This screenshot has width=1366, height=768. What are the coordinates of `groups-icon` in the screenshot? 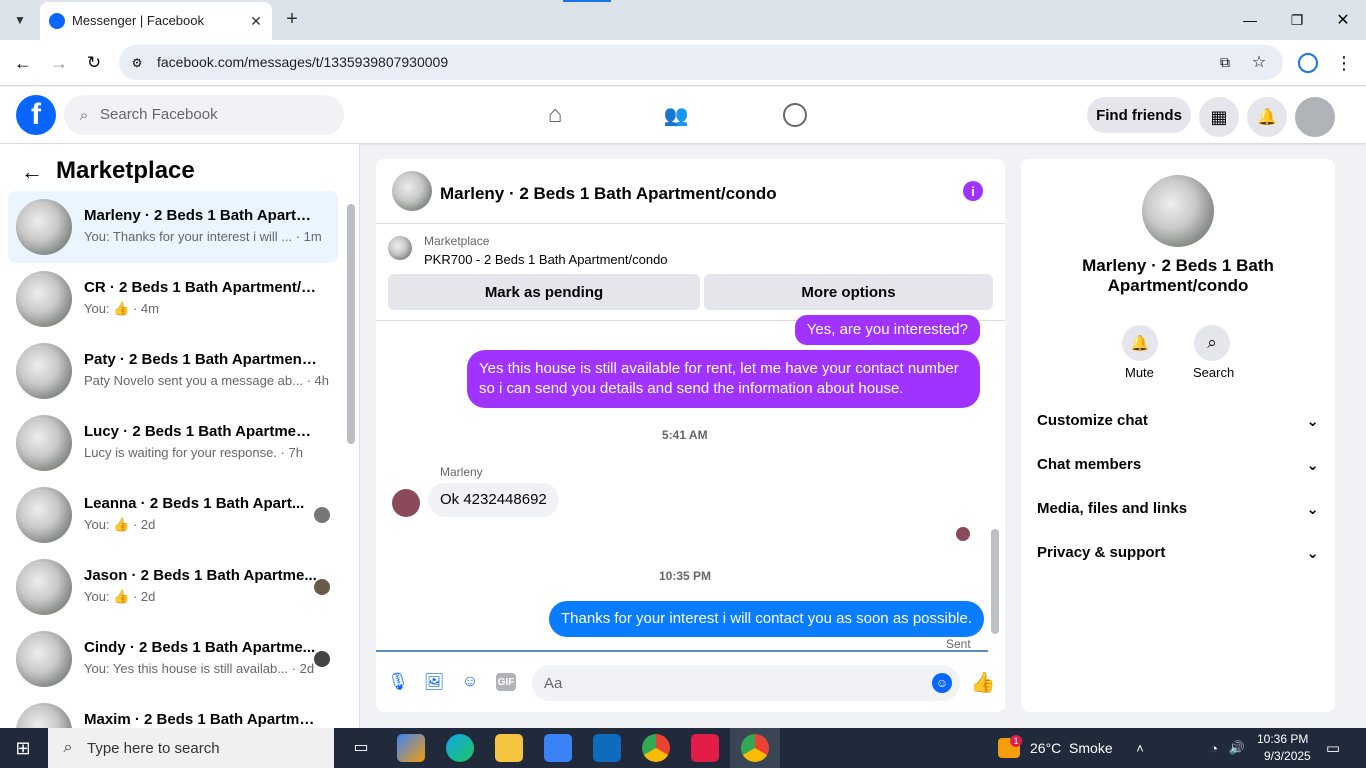 It's located at (795, 115).